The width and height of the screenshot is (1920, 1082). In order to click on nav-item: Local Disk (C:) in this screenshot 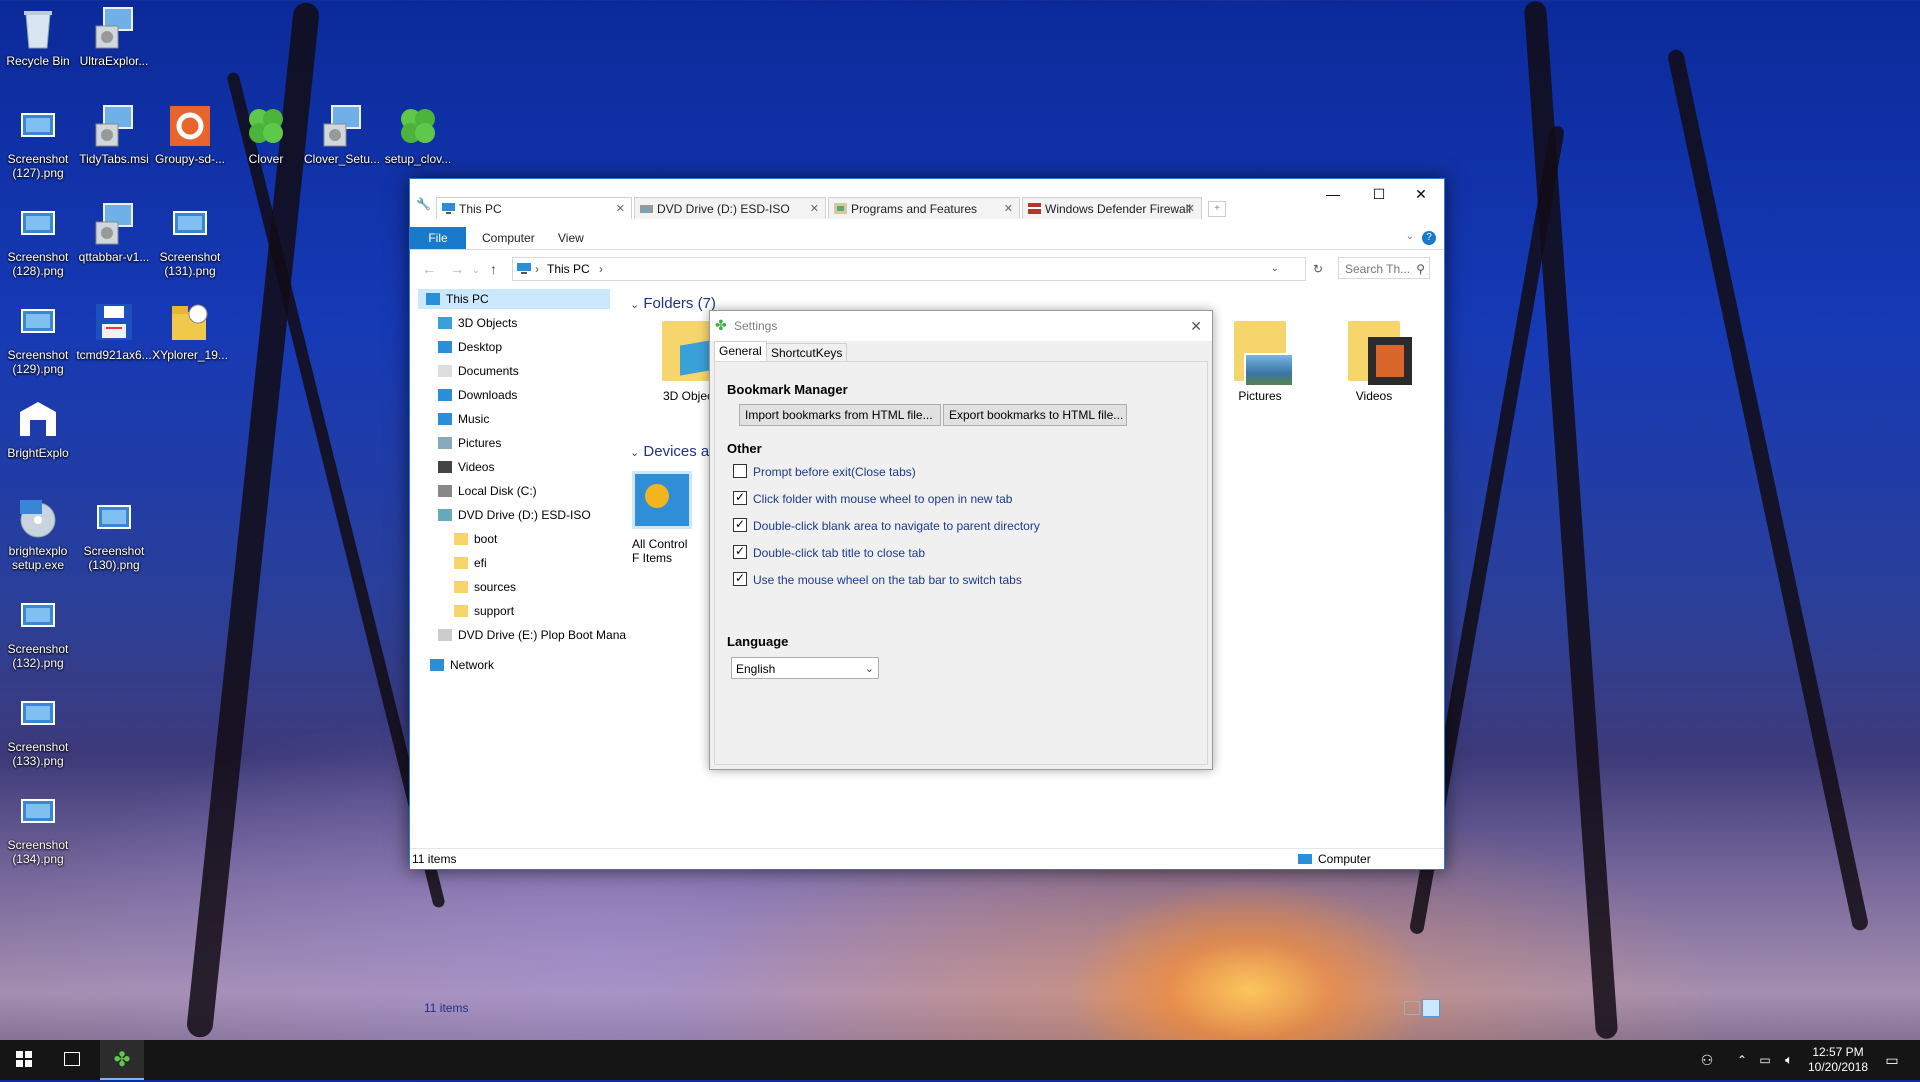, I will do `click(487, 491)`.